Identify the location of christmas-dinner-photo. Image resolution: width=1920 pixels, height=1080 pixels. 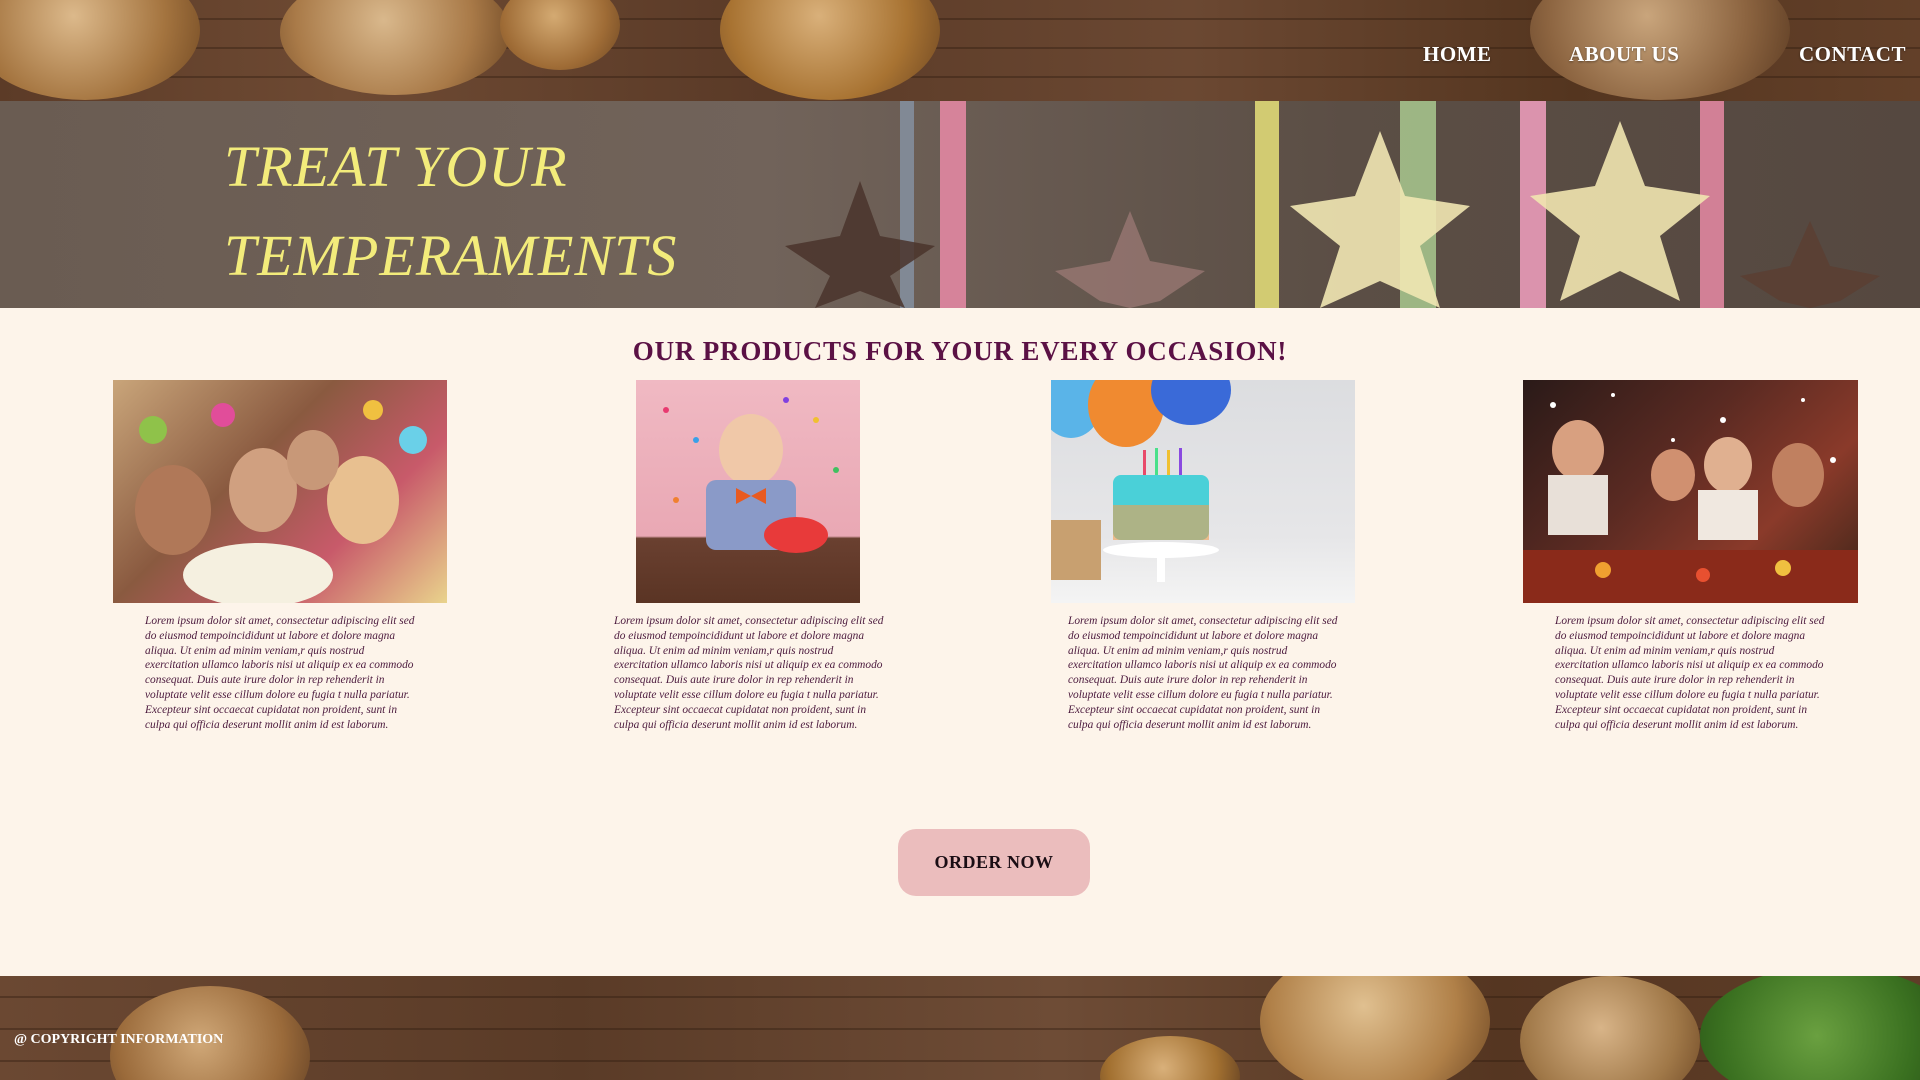
(1690, 498).